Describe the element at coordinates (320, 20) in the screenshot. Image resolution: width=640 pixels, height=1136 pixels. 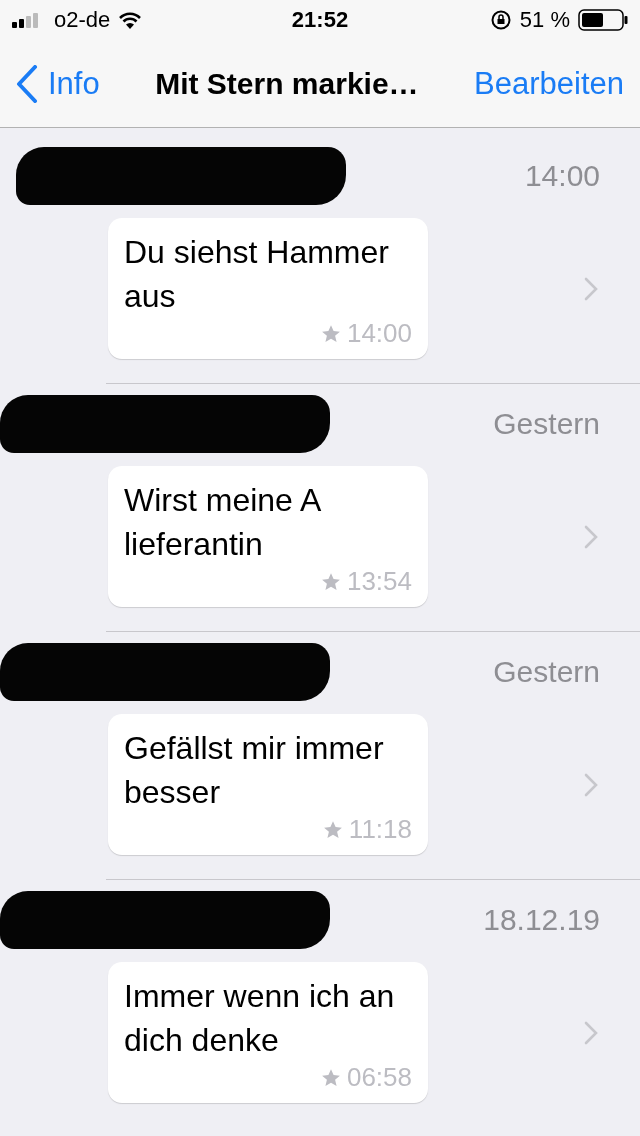
I see `status-time: 21:52` at that location.